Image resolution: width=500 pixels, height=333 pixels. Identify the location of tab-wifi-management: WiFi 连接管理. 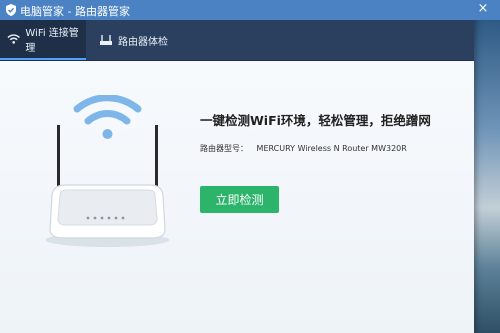
(43, 40).